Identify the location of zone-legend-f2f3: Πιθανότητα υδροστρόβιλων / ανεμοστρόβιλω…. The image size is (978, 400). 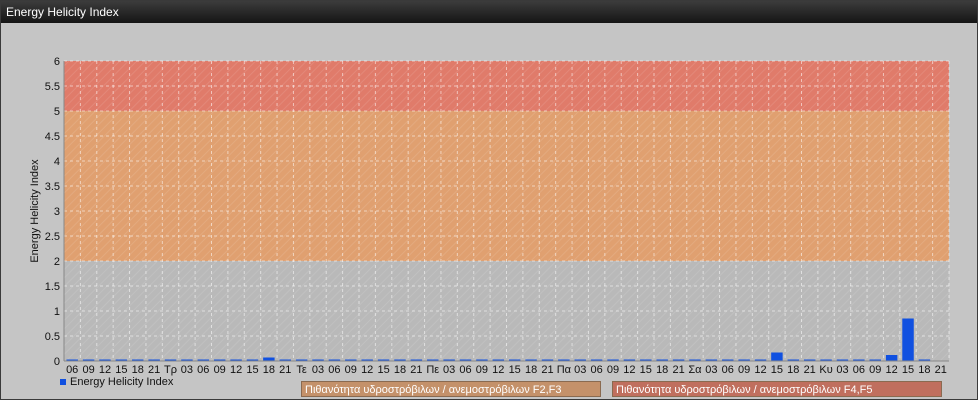
(451, 389).